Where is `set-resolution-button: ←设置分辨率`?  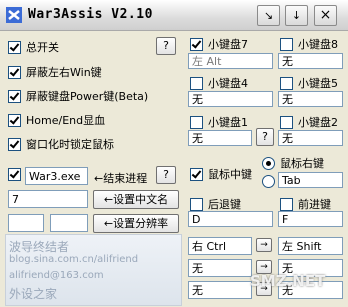 set-resolution-button: ←设置分辨率 is located at coordinates (136, 223).